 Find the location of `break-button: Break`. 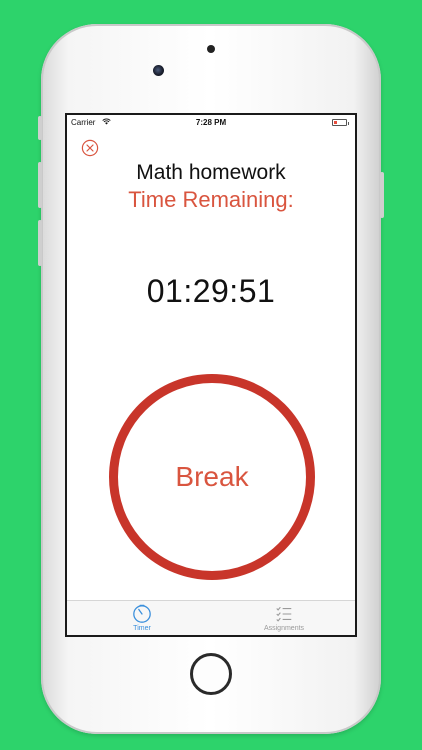

break-button: Break is located at coordinates (212, 477).